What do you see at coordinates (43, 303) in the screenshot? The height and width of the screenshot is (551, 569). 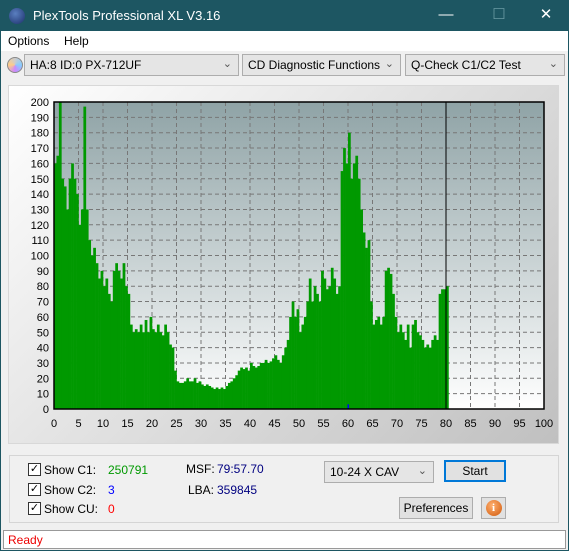 I see `y-tick-label: 70` at bounding box center [43, 303].